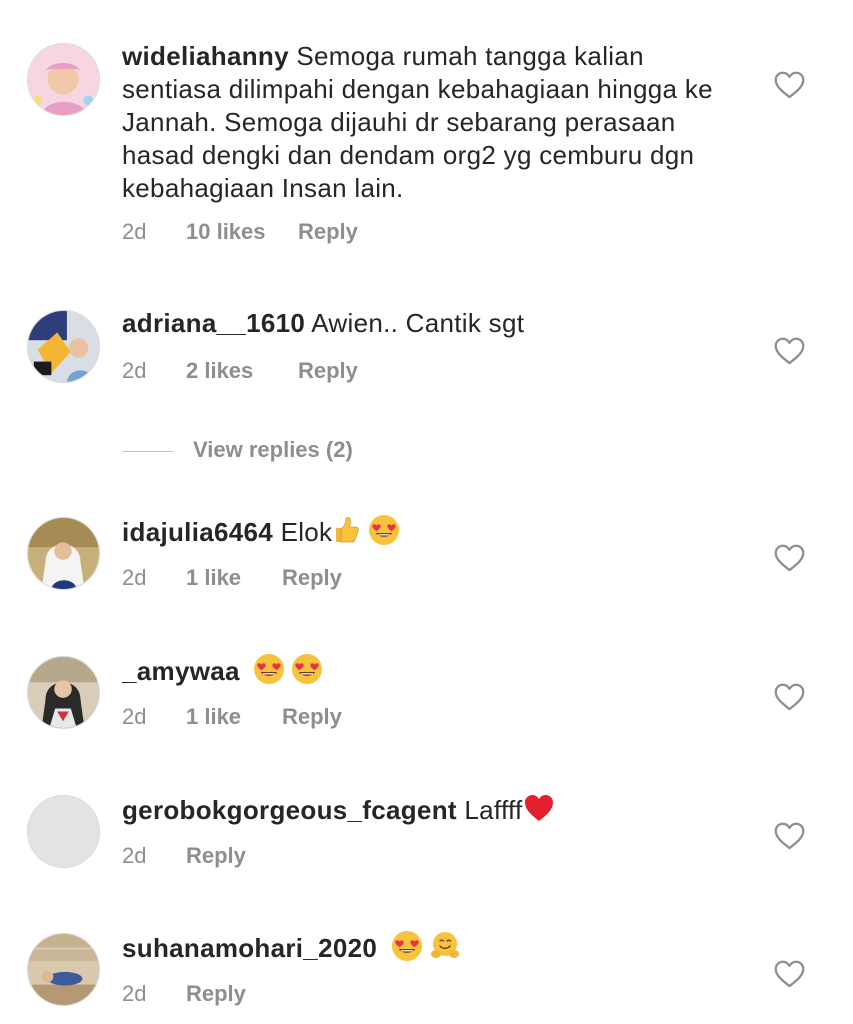 The height and width of the screenshot is (1024, 853). I want to click on thumbs-up-emoji, so click(346, 530).